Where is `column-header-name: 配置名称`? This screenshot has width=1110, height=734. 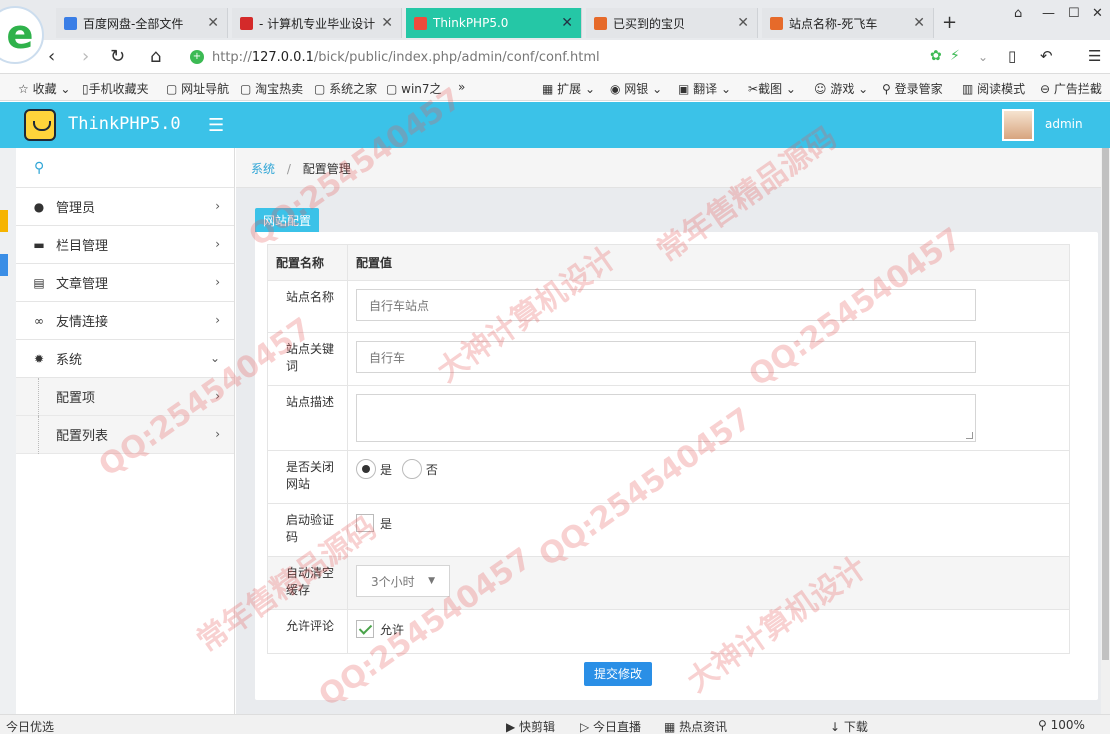 column-header-name: 配置名称 is located at coordinates (307, 262).